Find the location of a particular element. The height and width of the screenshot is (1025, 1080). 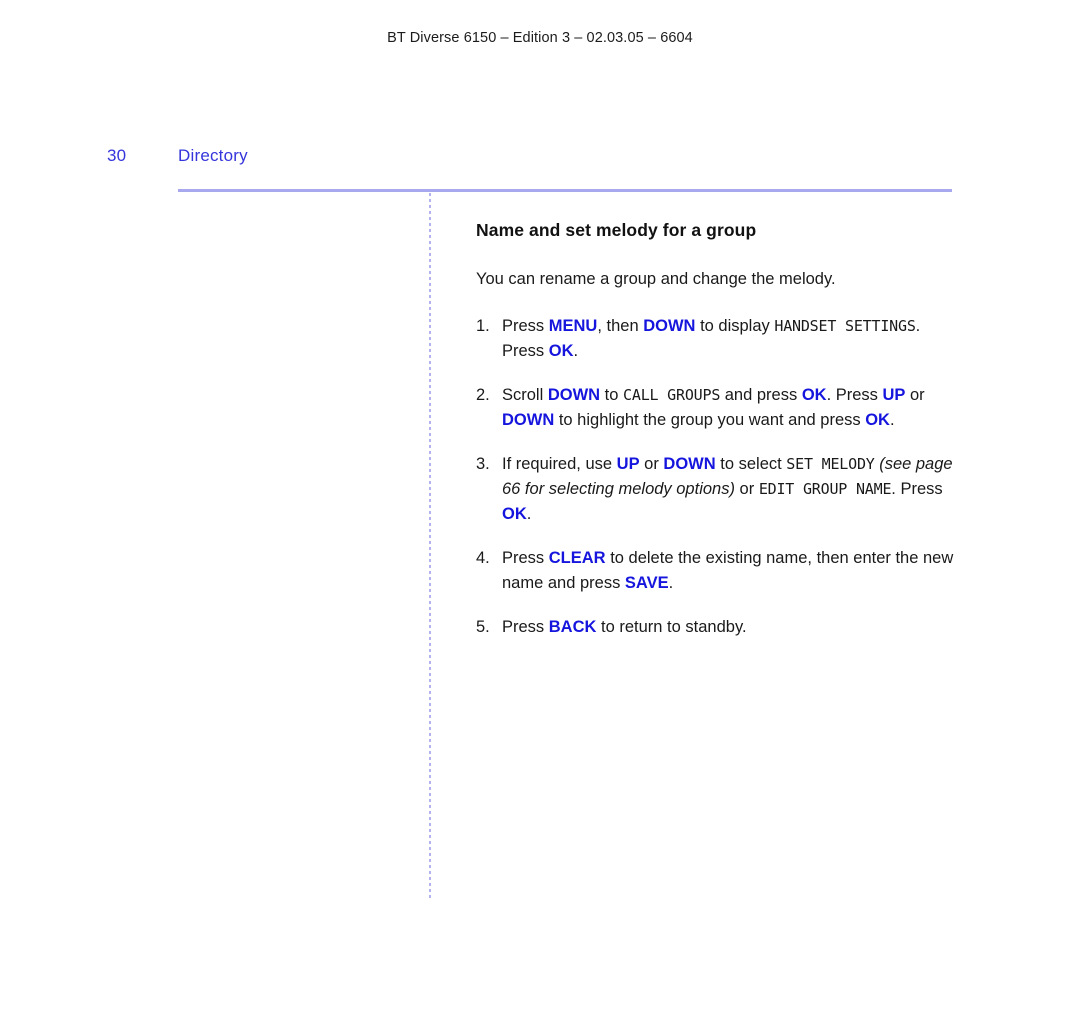

step-number: 5. is located at coordinates (483, 627).